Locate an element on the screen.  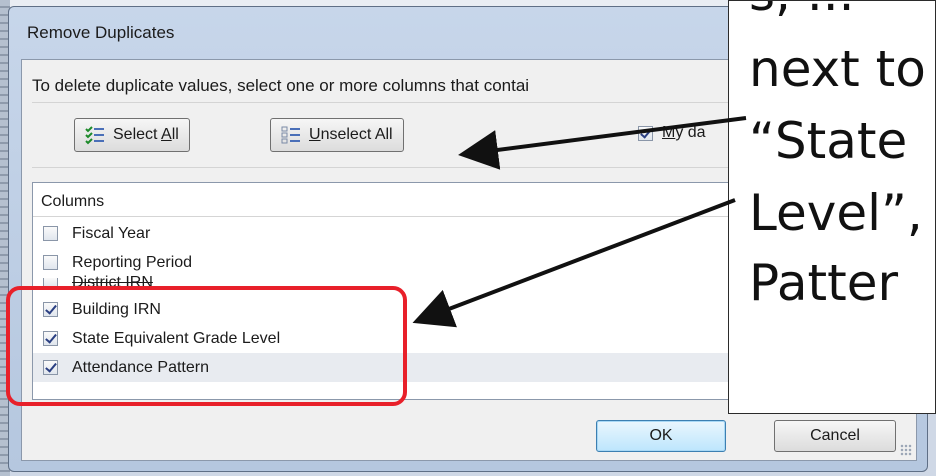
arrow-to-highlight-box is located at coordinates (574, 263).